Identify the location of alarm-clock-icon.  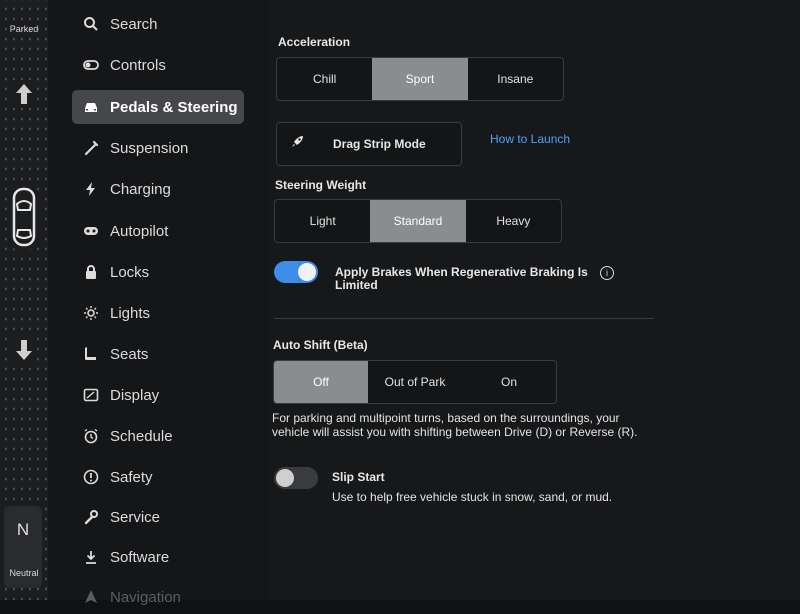
(91, 436).